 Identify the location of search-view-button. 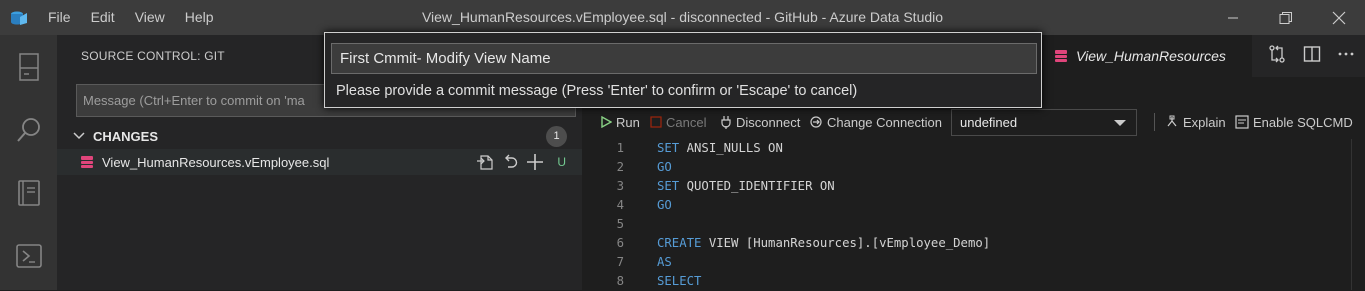
(28, 129).